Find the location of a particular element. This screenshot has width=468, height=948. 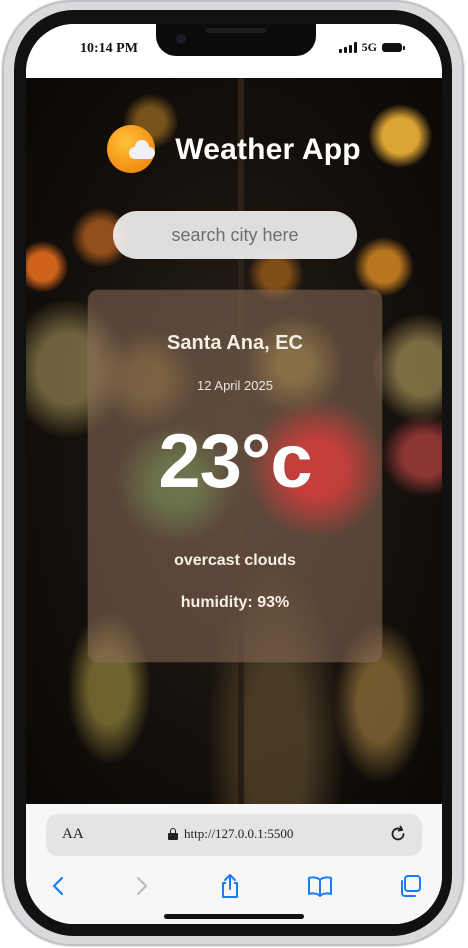

speaker is located at coordinates (236, 30).